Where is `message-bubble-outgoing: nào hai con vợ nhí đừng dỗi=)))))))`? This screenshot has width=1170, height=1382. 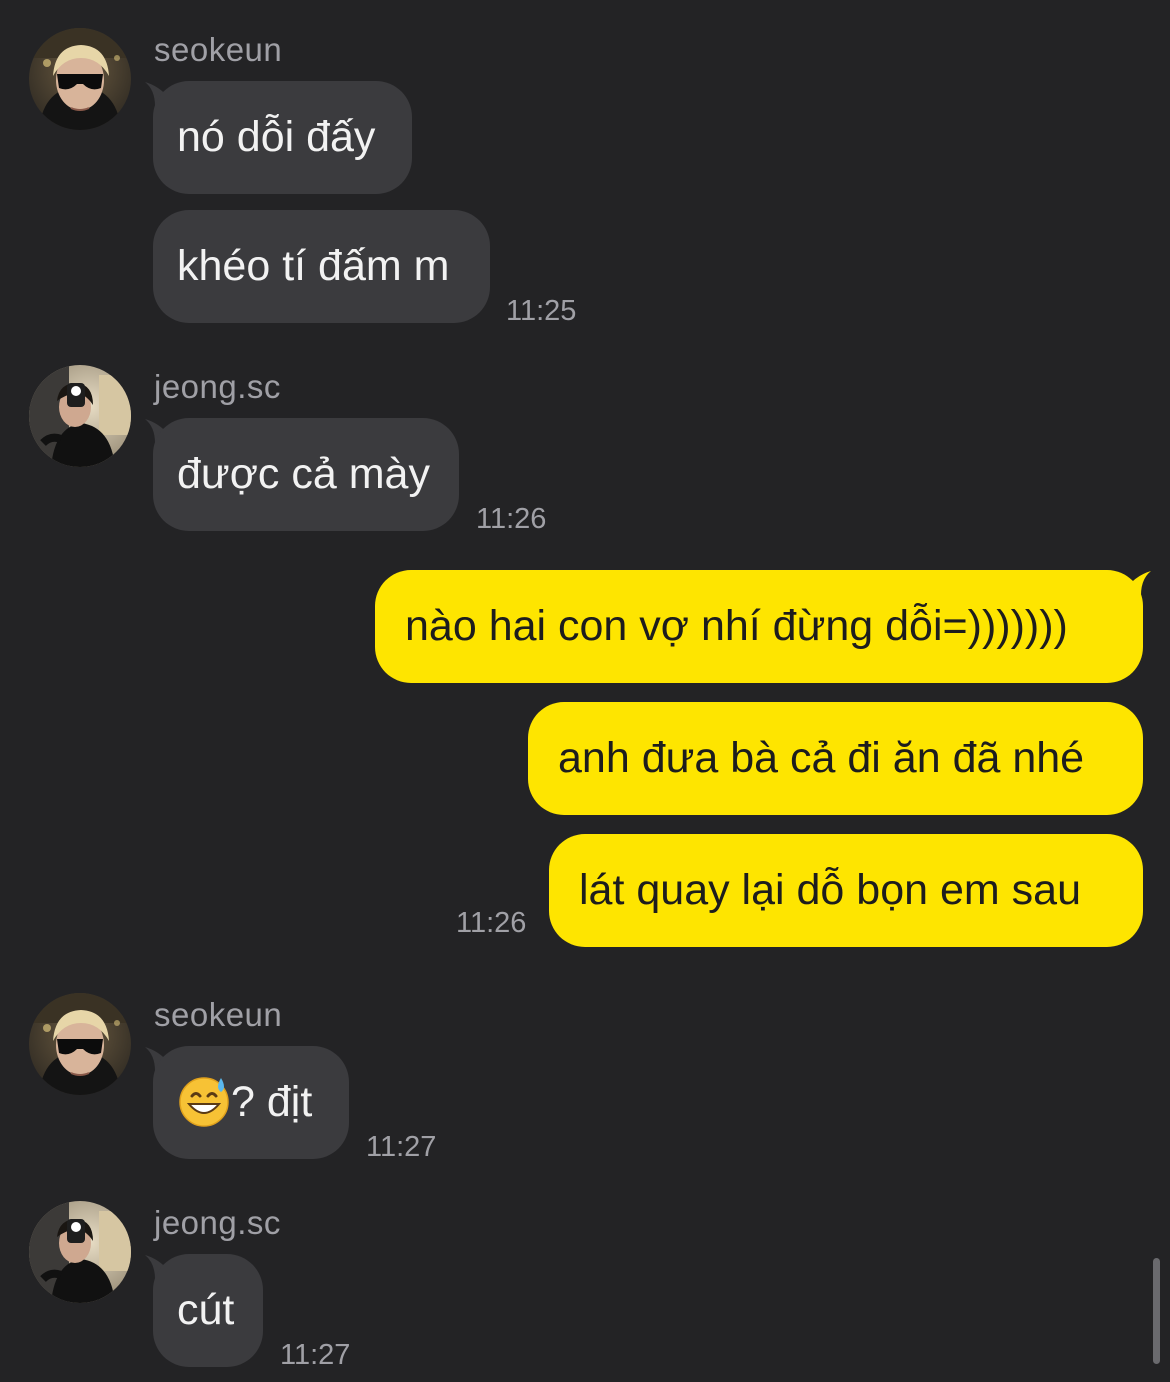 message-bubble-outgoing: nào hai con vợ nhí đừng dỗi=))))))) is located at coordinates (759, 626).